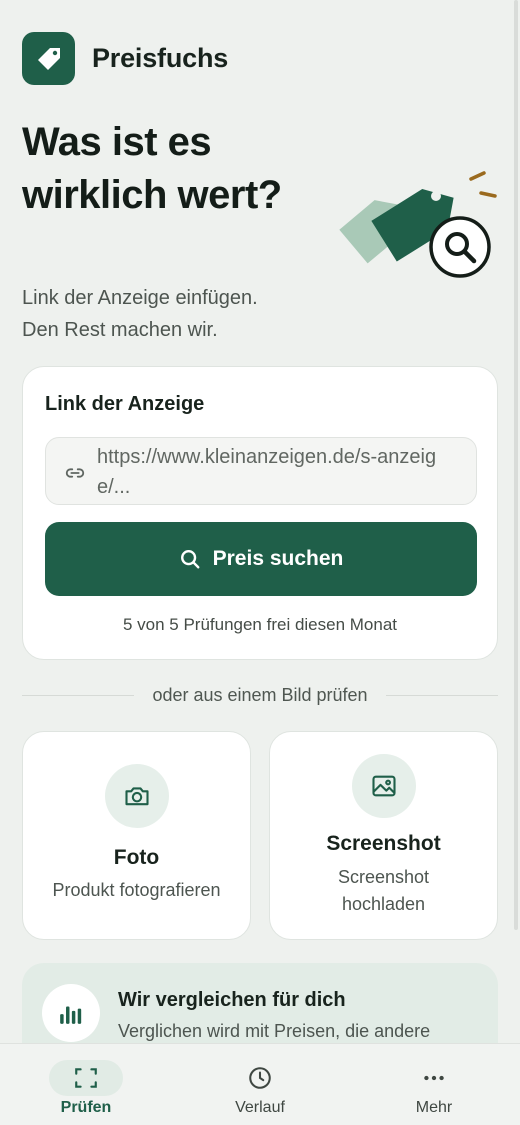  I want to click on image-divider: oder aus einem Bild prüfen, so click(260, 695).